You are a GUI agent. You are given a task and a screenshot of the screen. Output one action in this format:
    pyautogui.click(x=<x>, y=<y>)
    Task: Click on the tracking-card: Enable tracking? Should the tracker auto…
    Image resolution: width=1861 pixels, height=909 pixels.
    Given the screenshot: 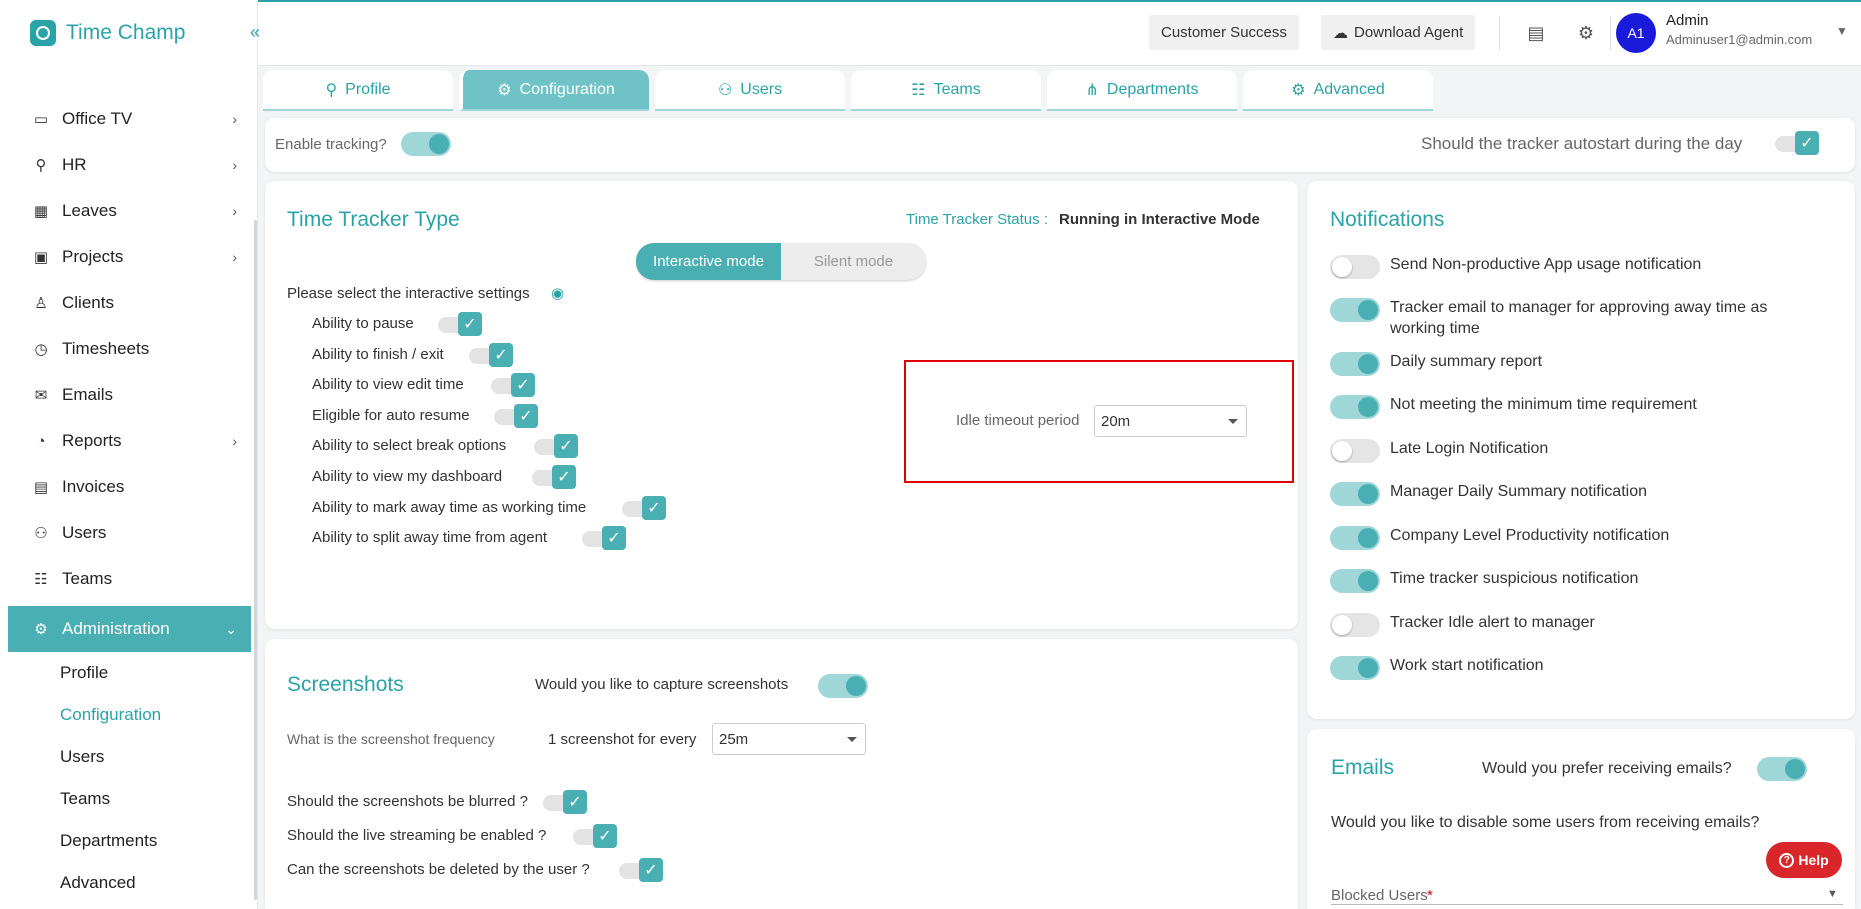 What is the action you would take?
    pyautogui.click(x=1060, y=145)
    